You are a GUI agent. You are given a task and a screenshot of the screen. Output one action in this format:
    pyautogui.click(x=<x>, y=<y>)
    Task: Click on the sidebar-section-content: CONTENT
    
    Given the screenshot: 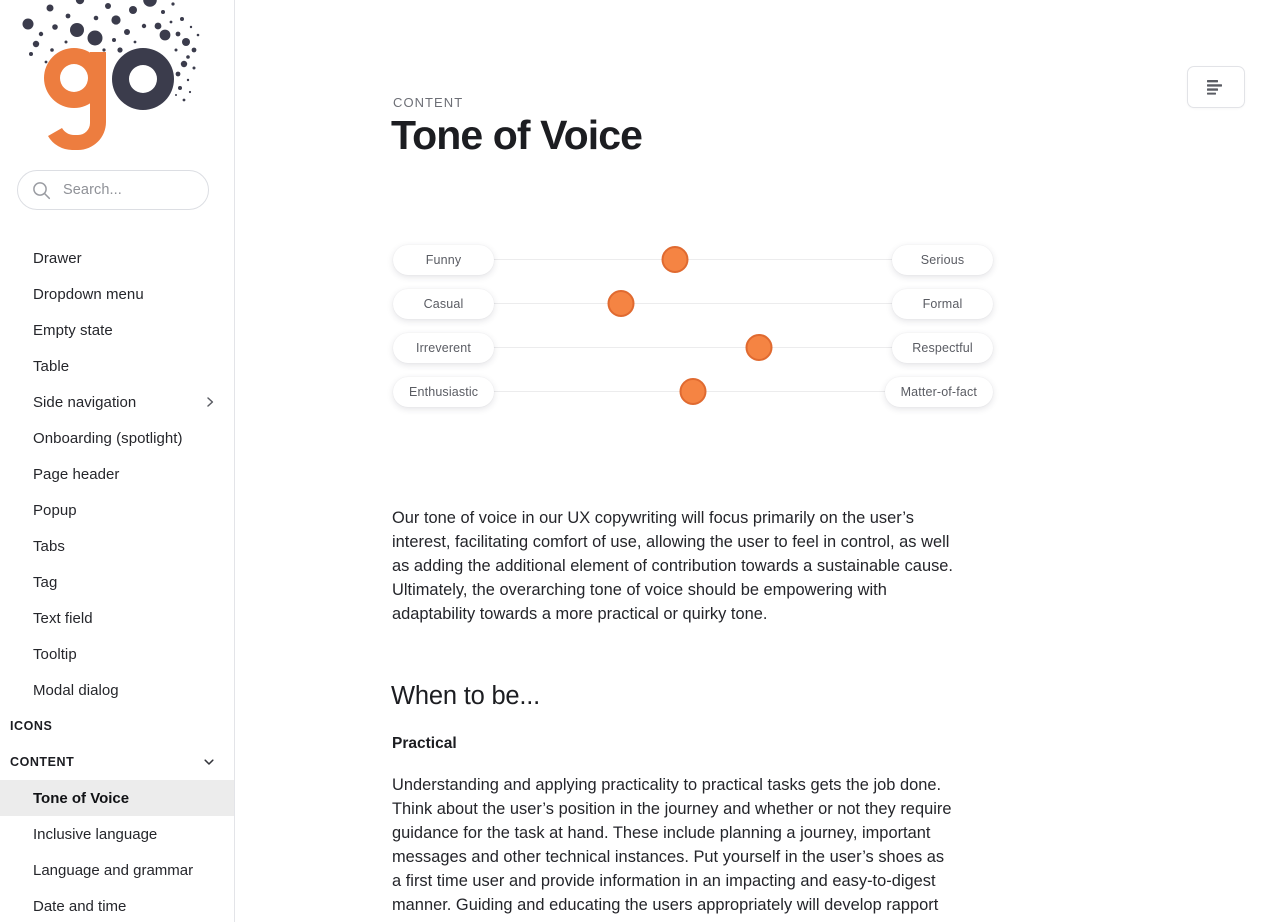 What is the action you would take?
    pyautogui.click(x=117, y=762)
    